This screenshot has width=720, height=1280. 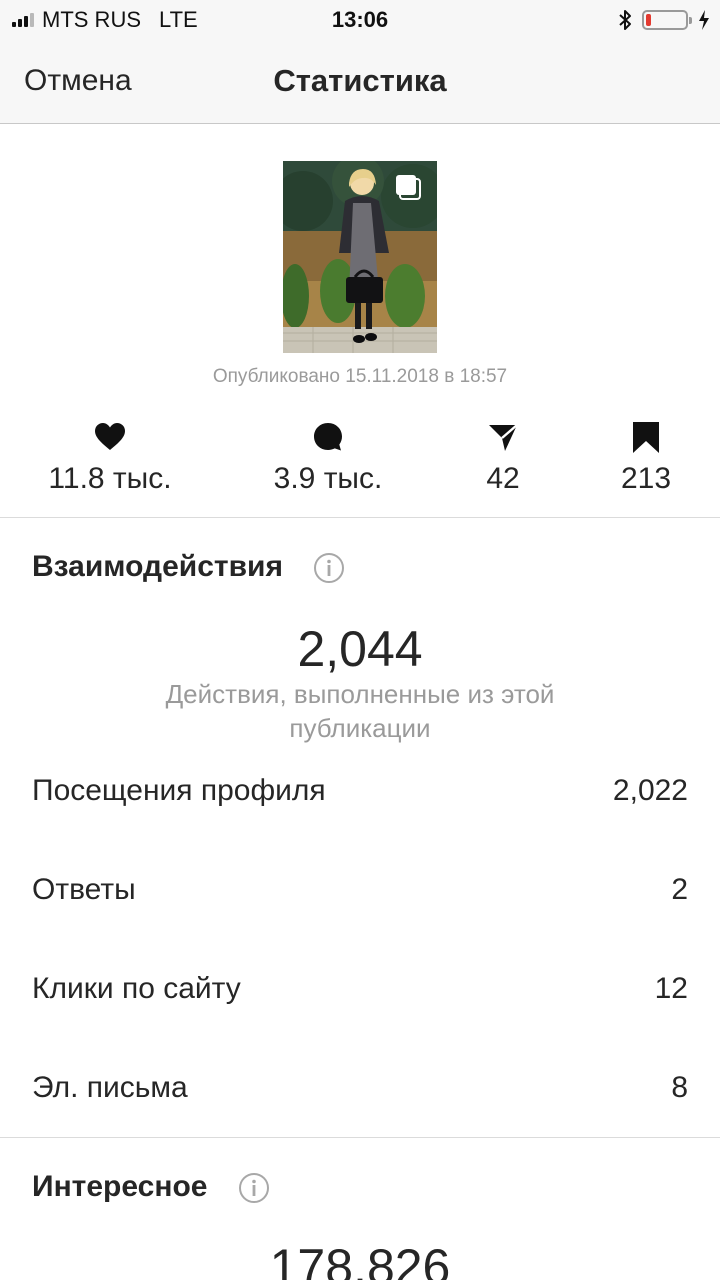 What do you see at coordinates (157, 566) in the screenshot?
I see `interactions-title: Взаимодействия` at bounding box center [157, 566].